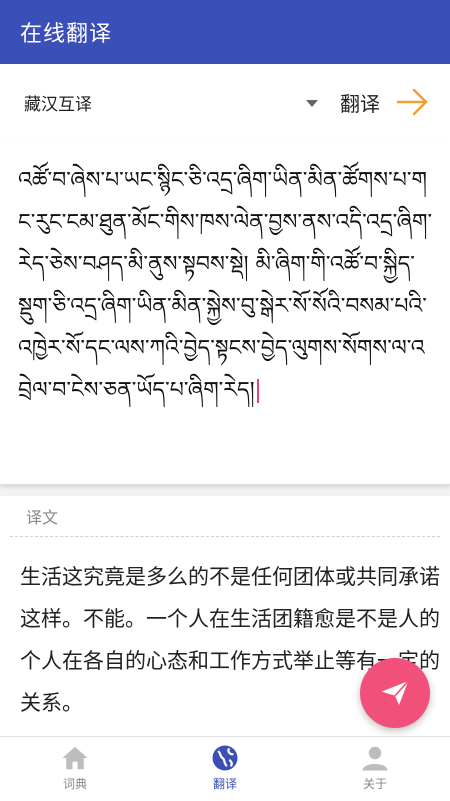 The width and height of the screenshot is (450, 801). Describe the element at coordinates (75, 758) in the screenshot. I see `home-icon` at that location.